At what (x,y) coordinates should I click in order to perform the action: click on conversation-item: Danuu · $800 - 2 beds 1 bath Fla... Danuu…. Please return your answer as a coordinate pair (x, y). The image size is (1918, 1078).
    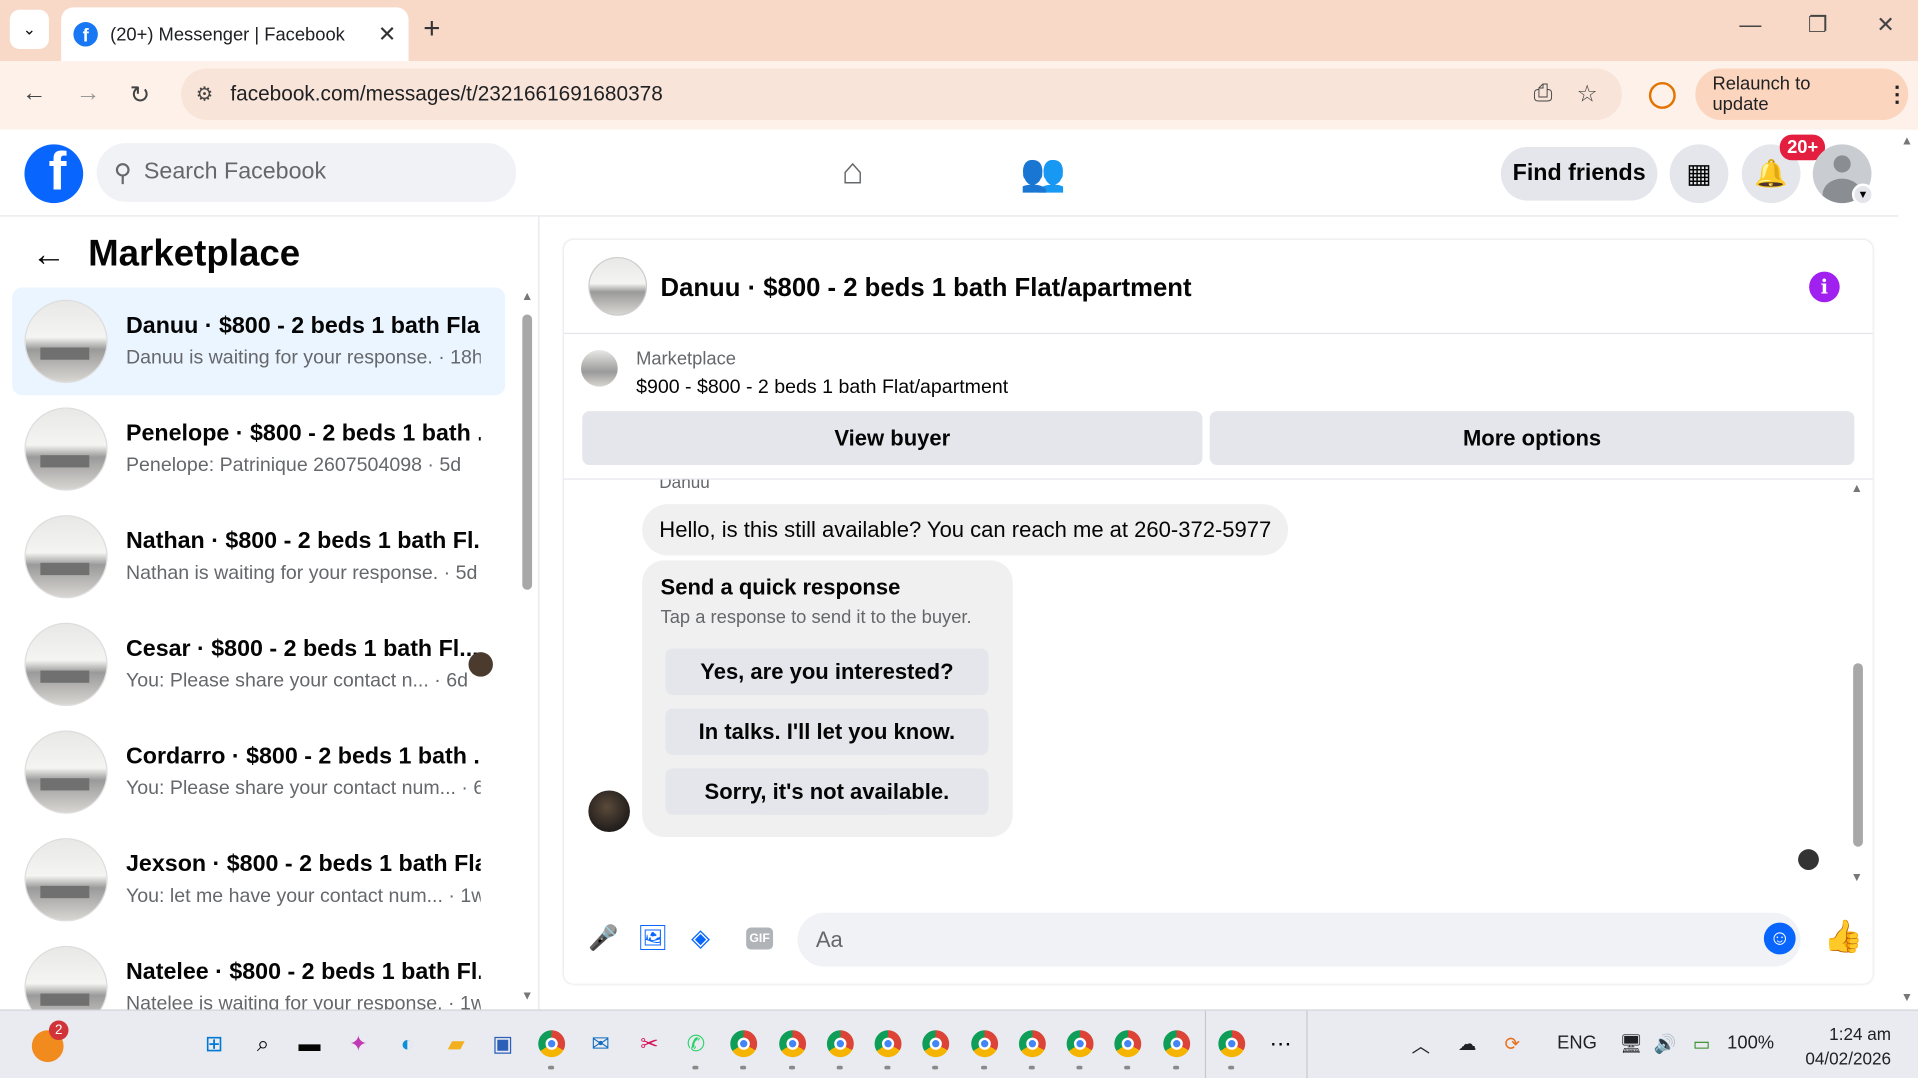
    Looking at the image, I should click on (259, 341).